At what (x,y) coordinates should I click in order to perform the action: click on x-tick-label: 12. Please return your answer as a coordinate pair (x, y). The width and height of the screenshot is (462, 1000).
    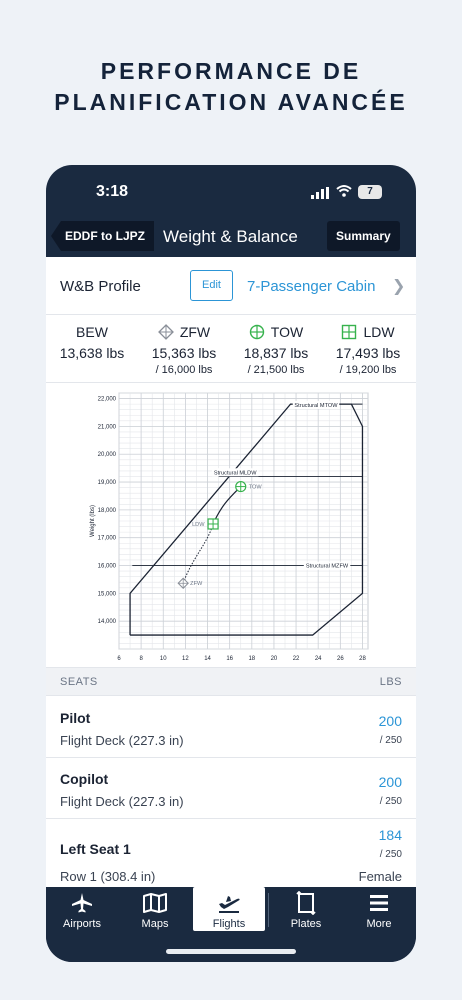
    Looking at the image, I should click on (185, 659).